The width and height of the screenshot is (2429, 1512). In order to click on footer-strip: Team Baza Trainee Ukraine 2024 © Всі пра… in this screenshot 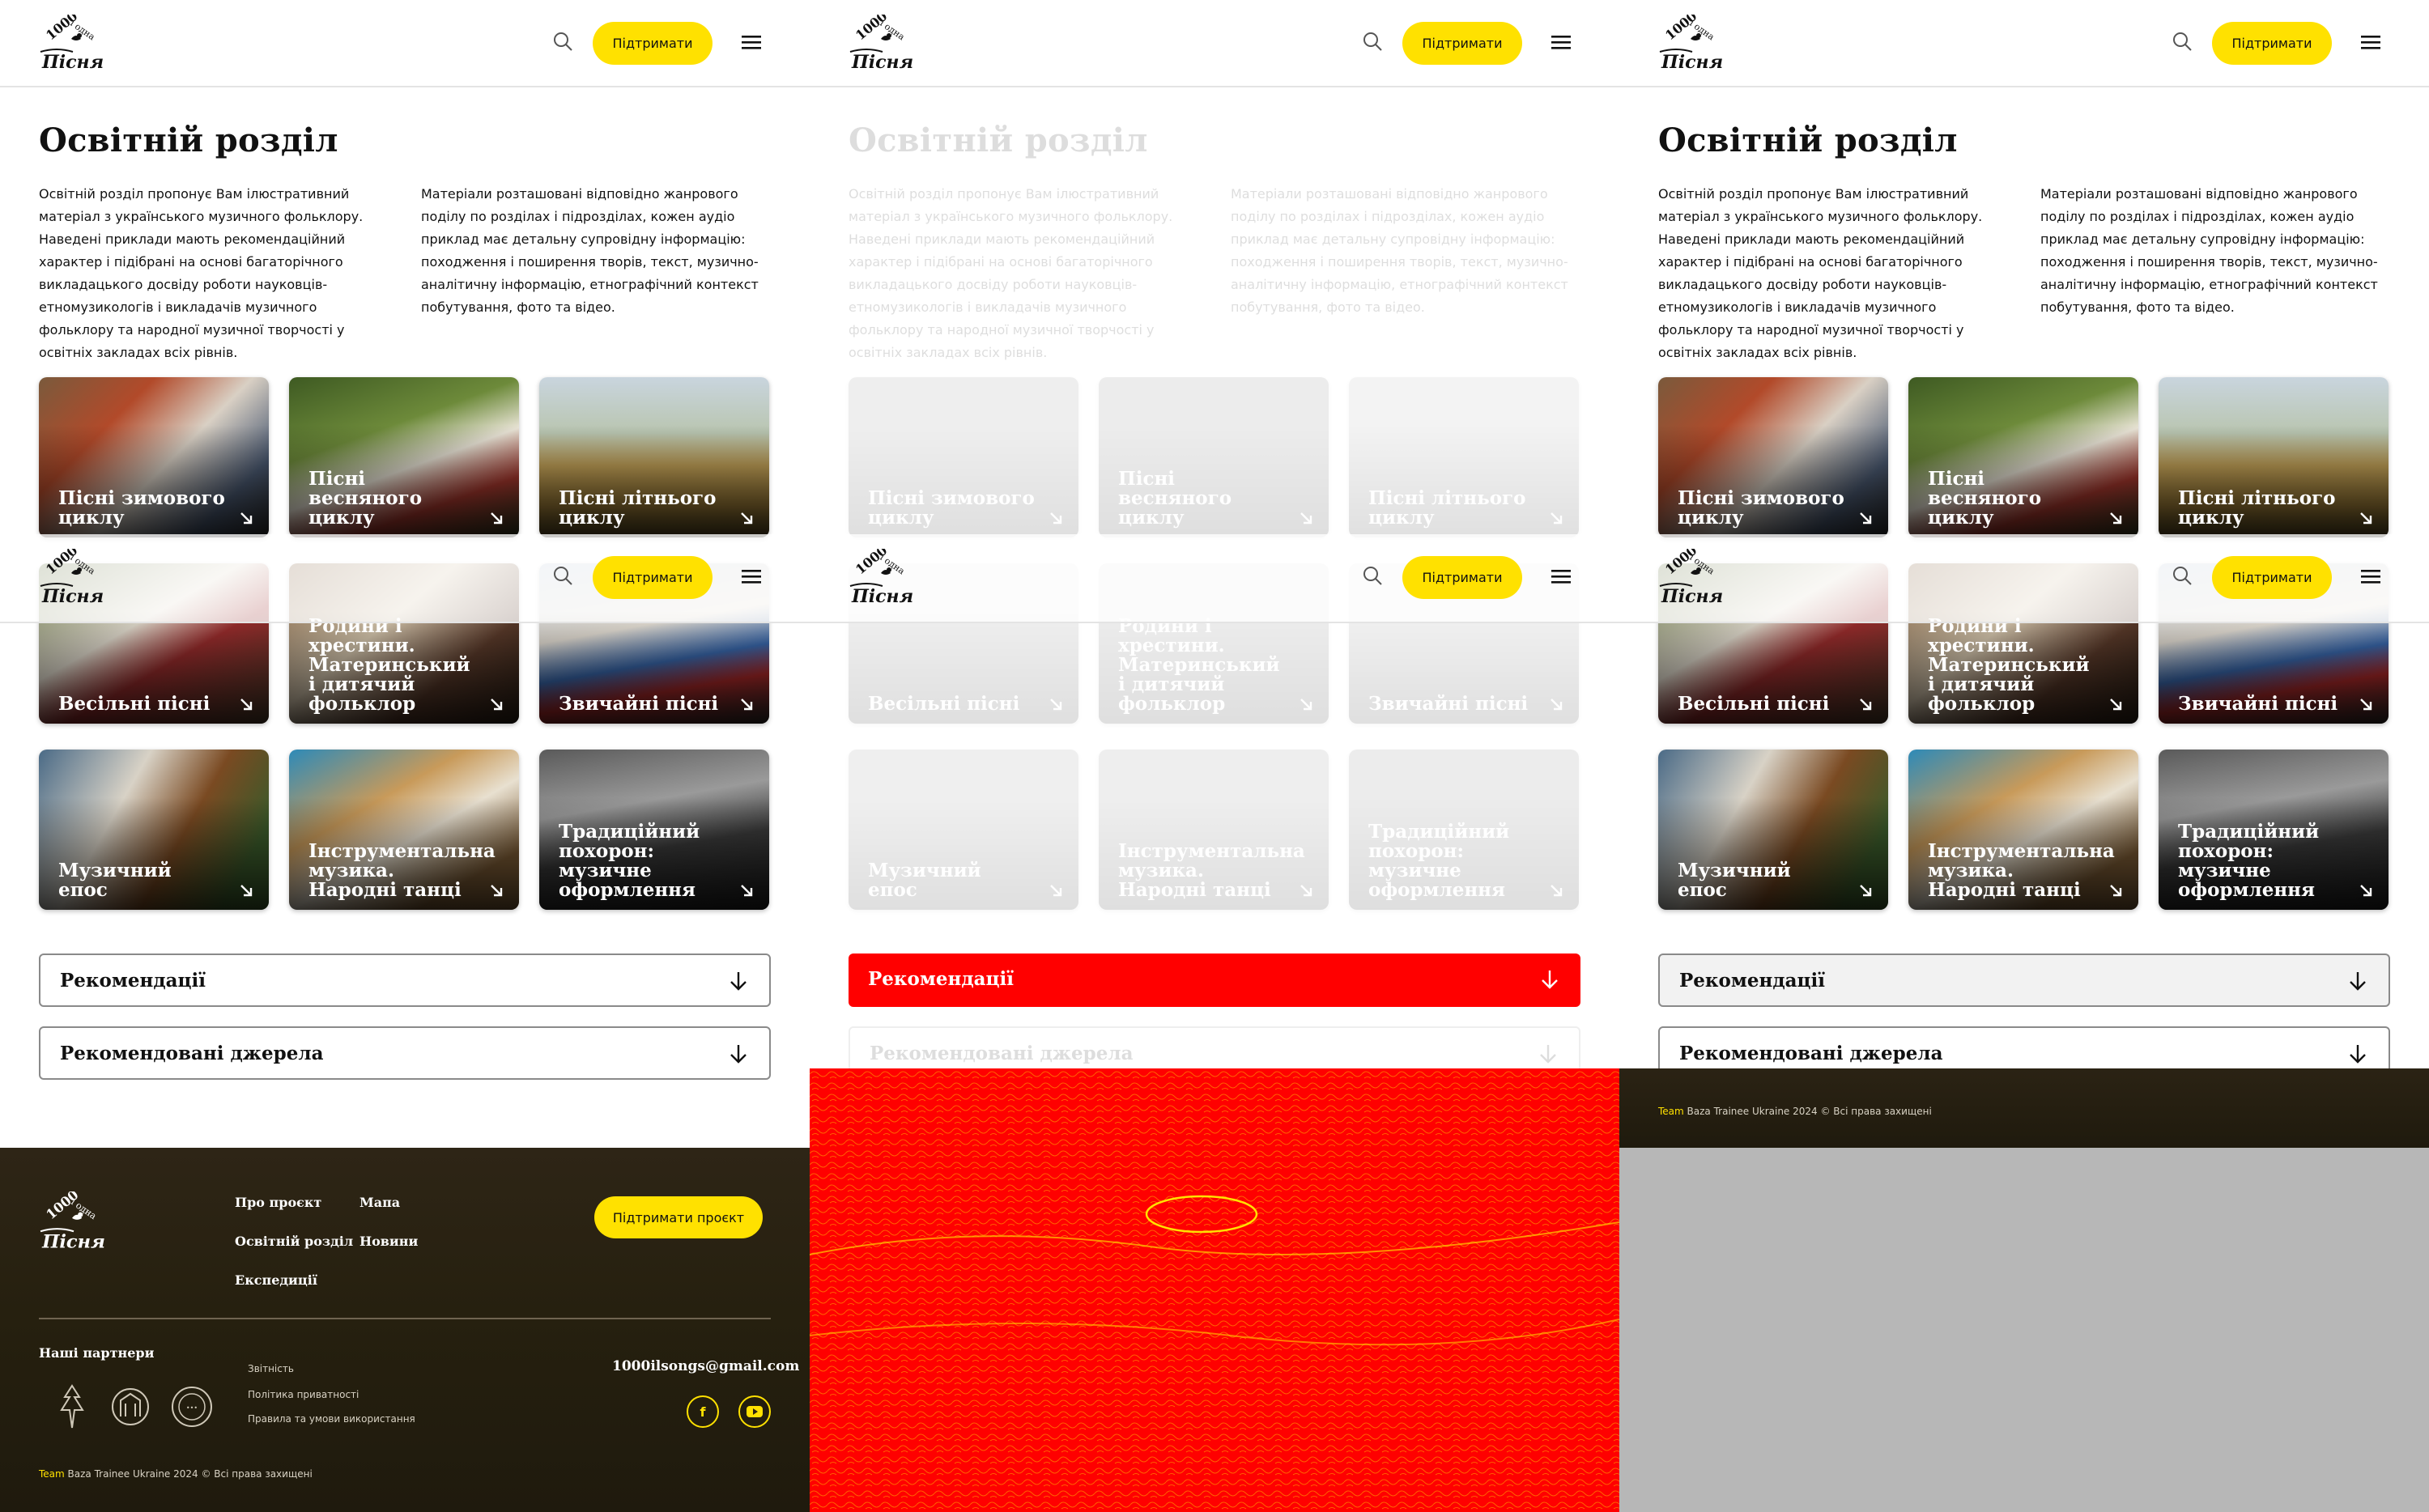, I will do `click(2024, 1108)`.